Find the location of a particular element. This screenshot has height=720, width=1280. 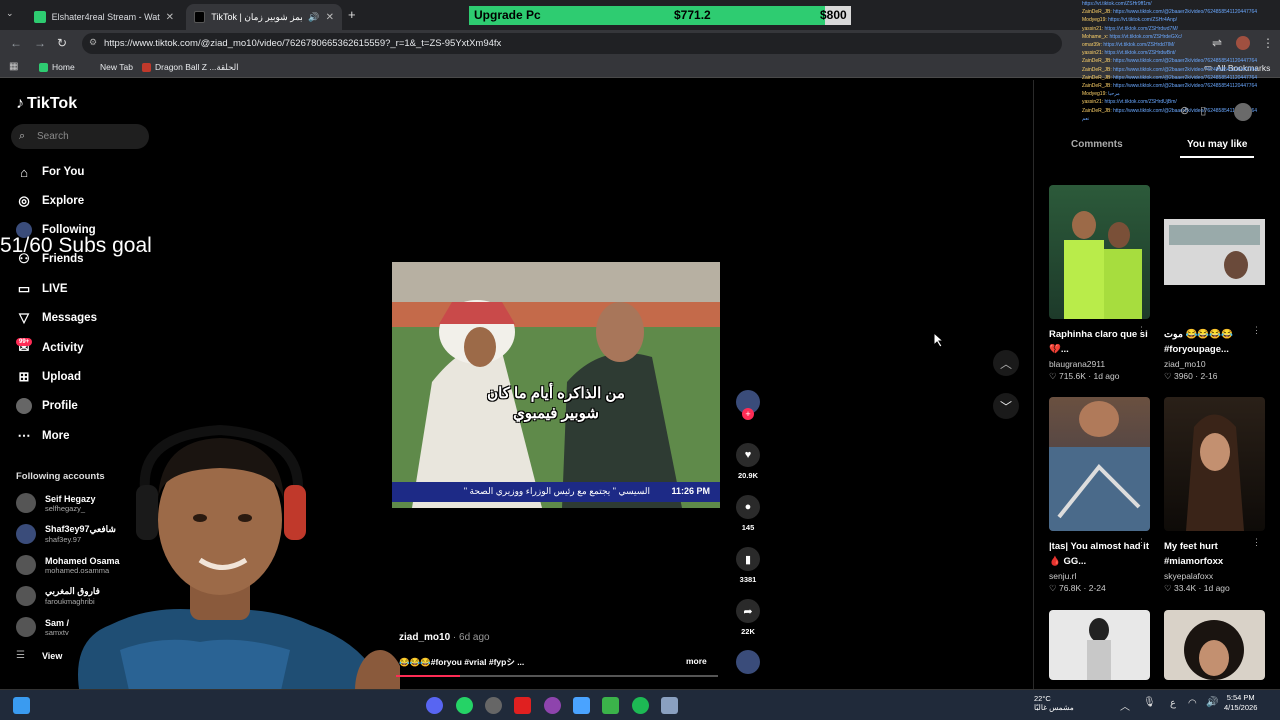

settings-icon is located at coordinates (669, 705).